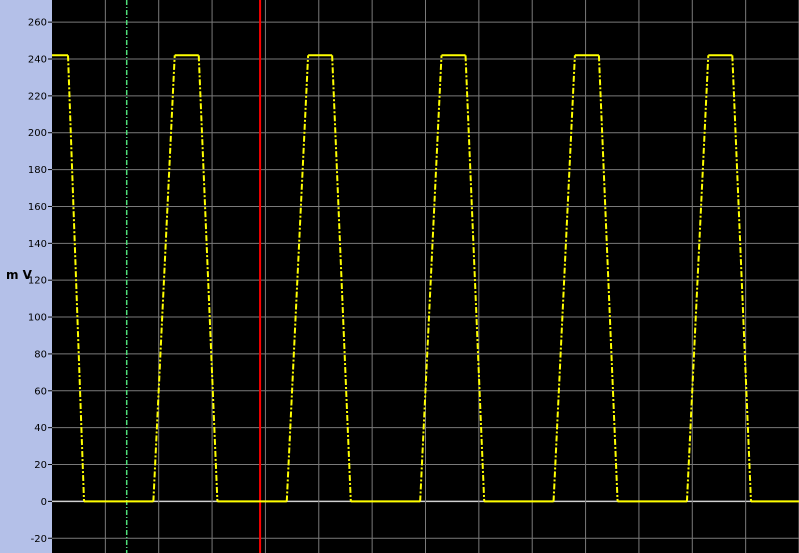 The width and height of the screenshot is (799, 553). I want to click on y-tick-label: 240, so click(37, 59).